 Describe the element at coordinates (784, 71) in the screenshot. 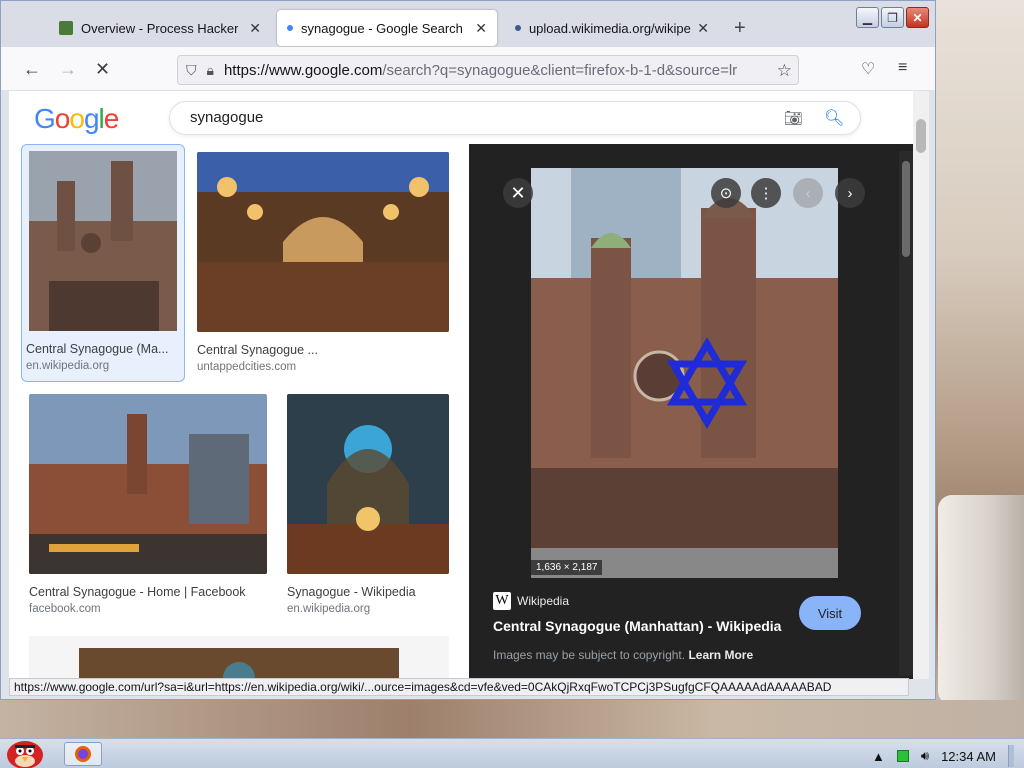

I see `bookmark-star-icon: ☆` at that location.